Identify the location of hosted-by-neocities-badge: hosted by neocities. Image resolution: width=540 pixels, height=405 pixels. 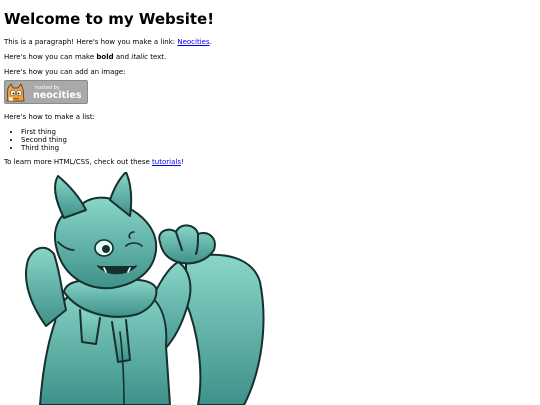
(46, 92).